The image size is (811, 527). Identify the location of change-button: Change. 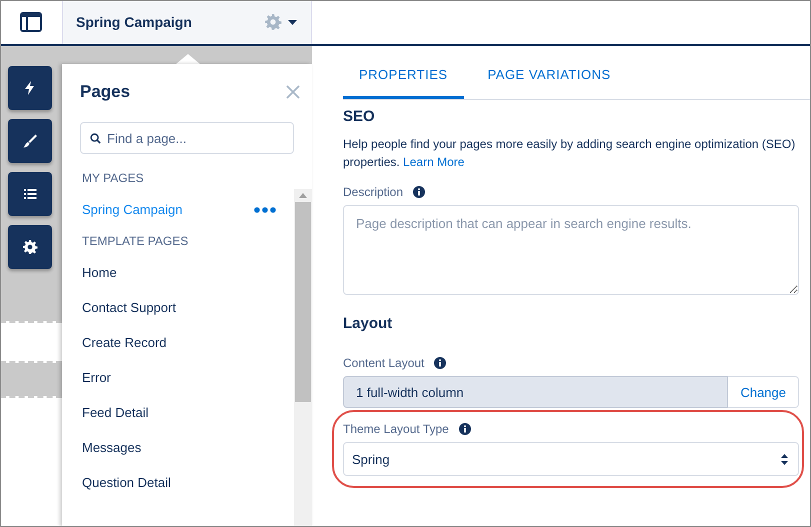
(763, 392).